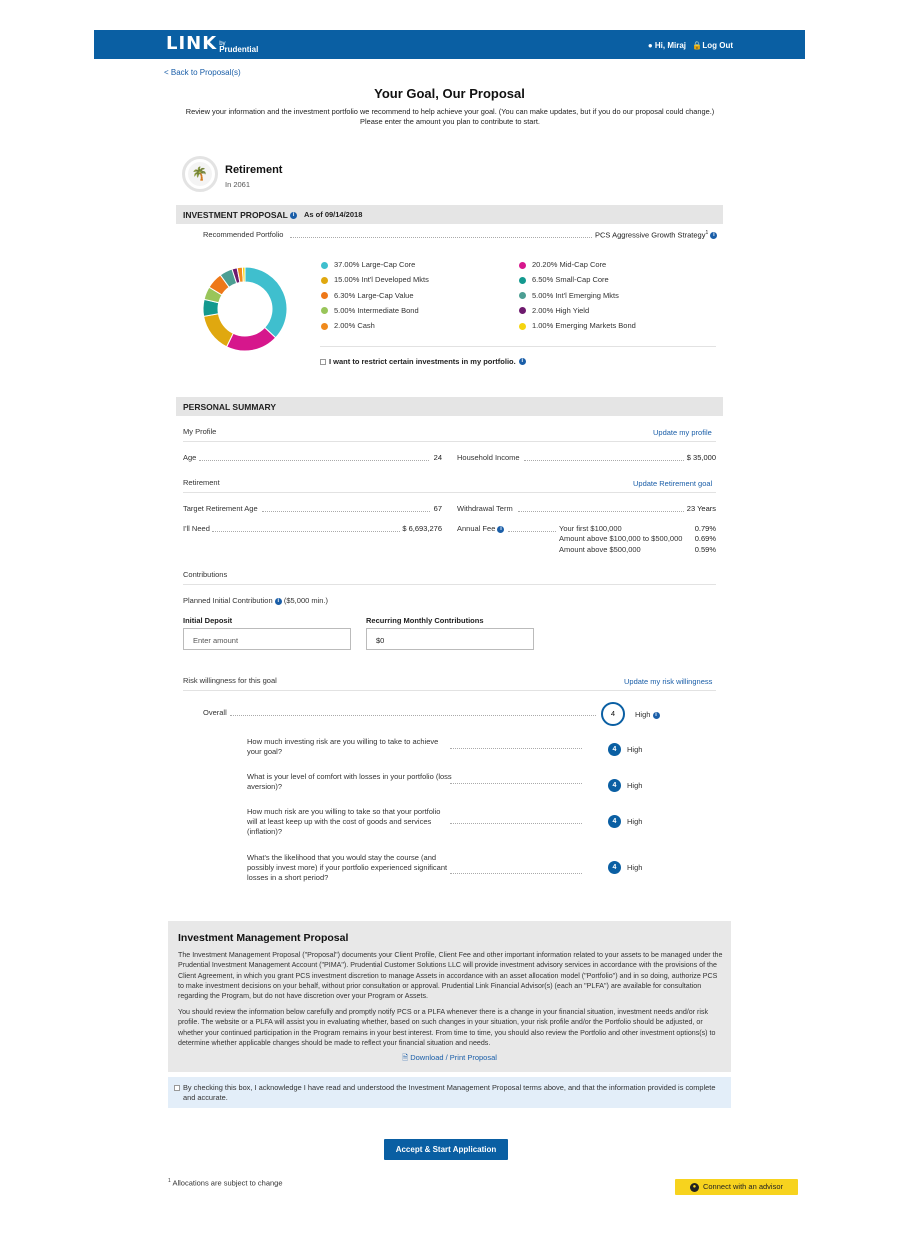  I want to click on fee-tier-label: Your first $100,000, so click(590, 528).